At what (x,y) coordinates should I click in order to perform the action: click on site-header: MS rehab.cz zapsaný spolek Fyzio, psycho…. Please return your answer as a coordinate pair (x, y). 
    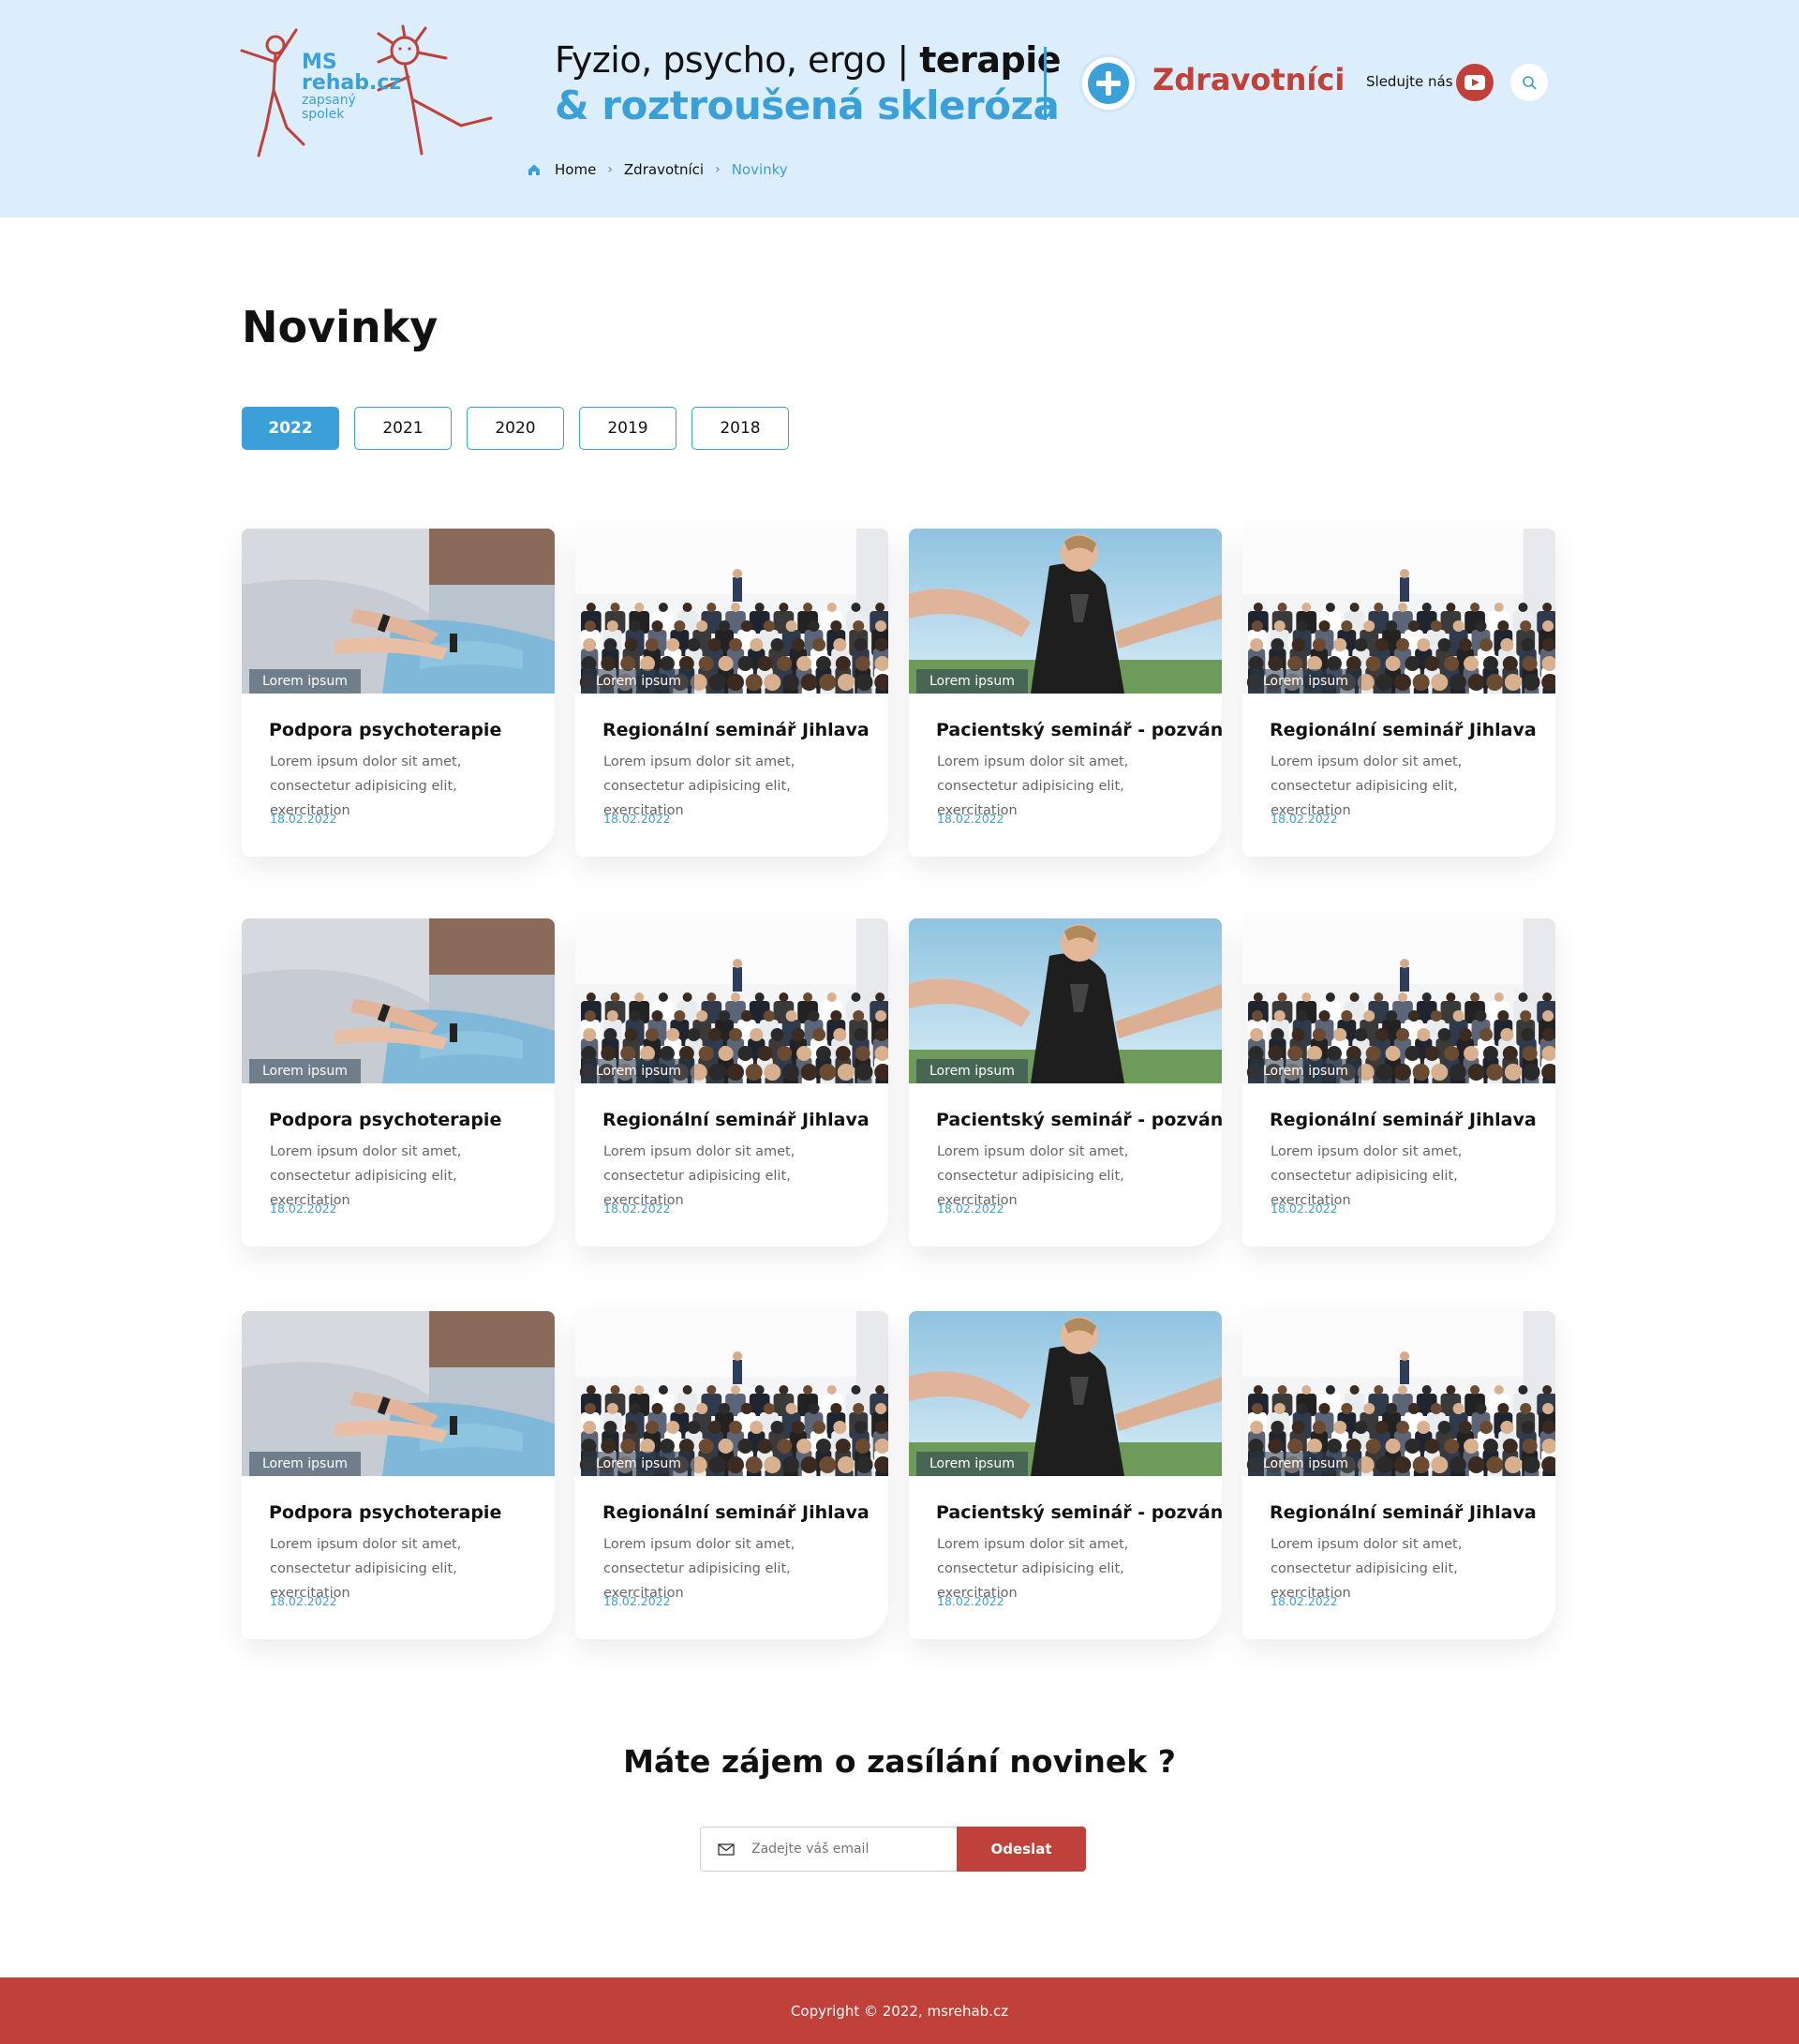
    Looking at the image, I should click on (899, 109).